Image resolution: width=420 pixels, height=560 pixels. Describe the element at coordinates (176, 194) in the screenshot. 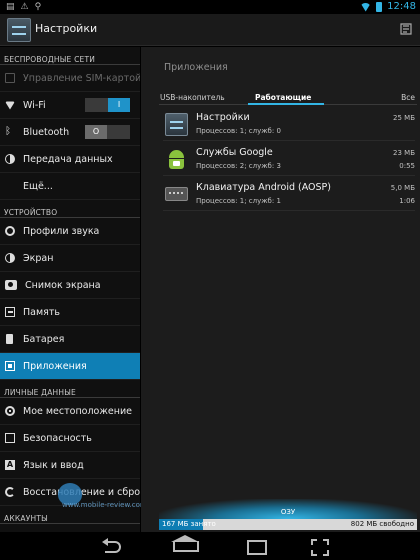

I see `keyboard-icon` at that location.